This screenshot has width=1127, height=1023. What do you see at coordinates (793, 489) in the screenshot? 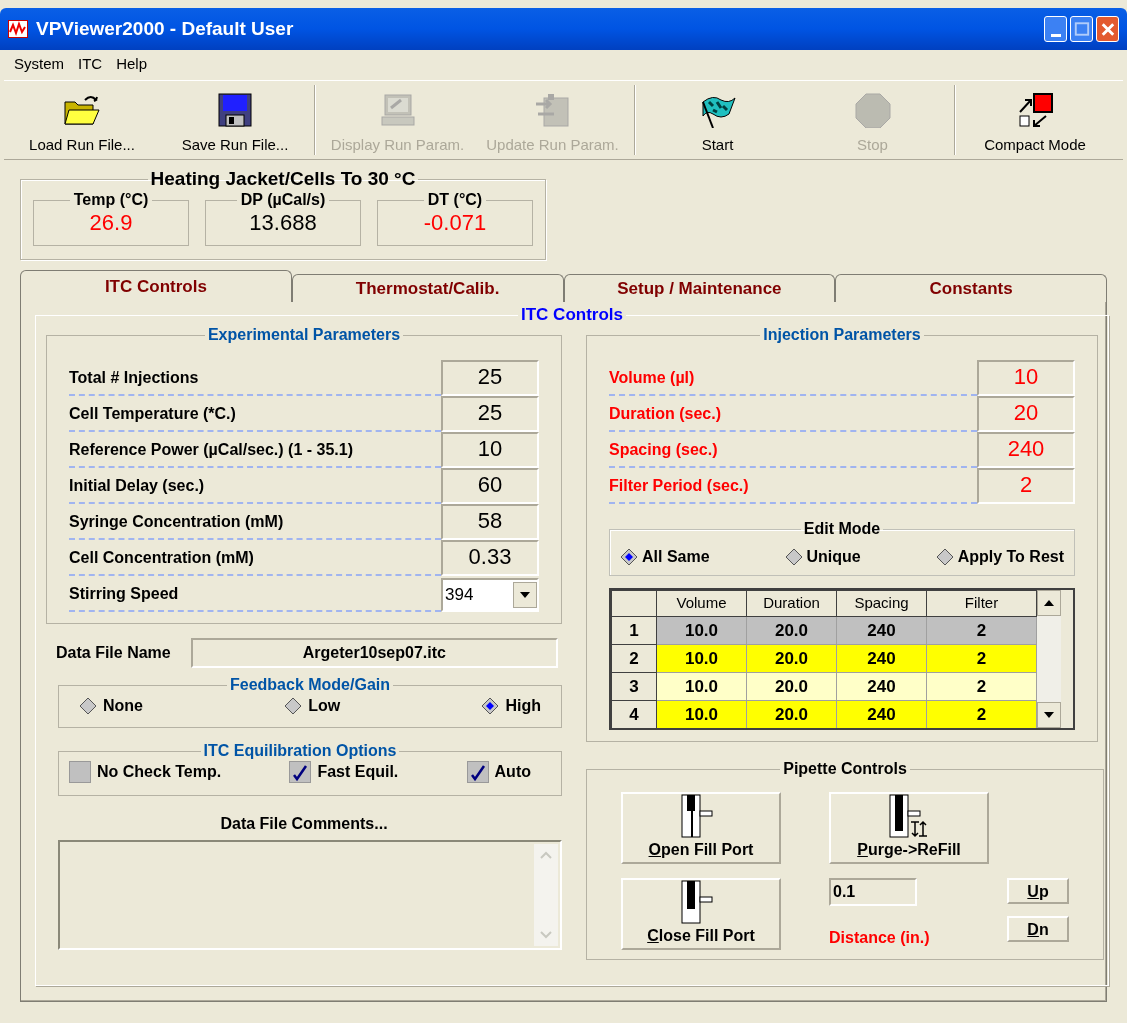
I see `parameter-label: Filter Period (sec.)` at bounding box center [793, 489].